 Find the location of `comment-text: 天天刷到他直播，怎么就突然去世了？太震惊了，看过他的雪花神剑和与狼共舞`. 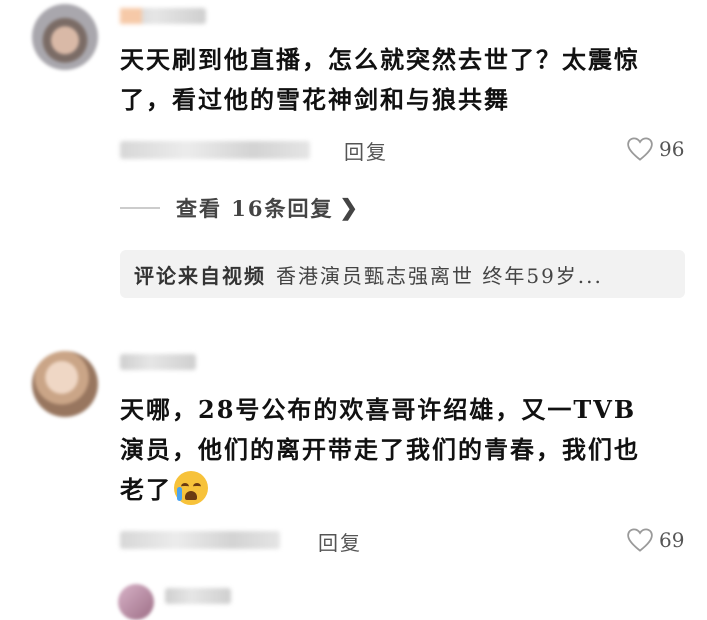

comment-text: 天天刷到他直播，怎么就突然去世了？太震惊了，看过他的雪花神剑和与狼共舞 is located at coordinates (380, 79).